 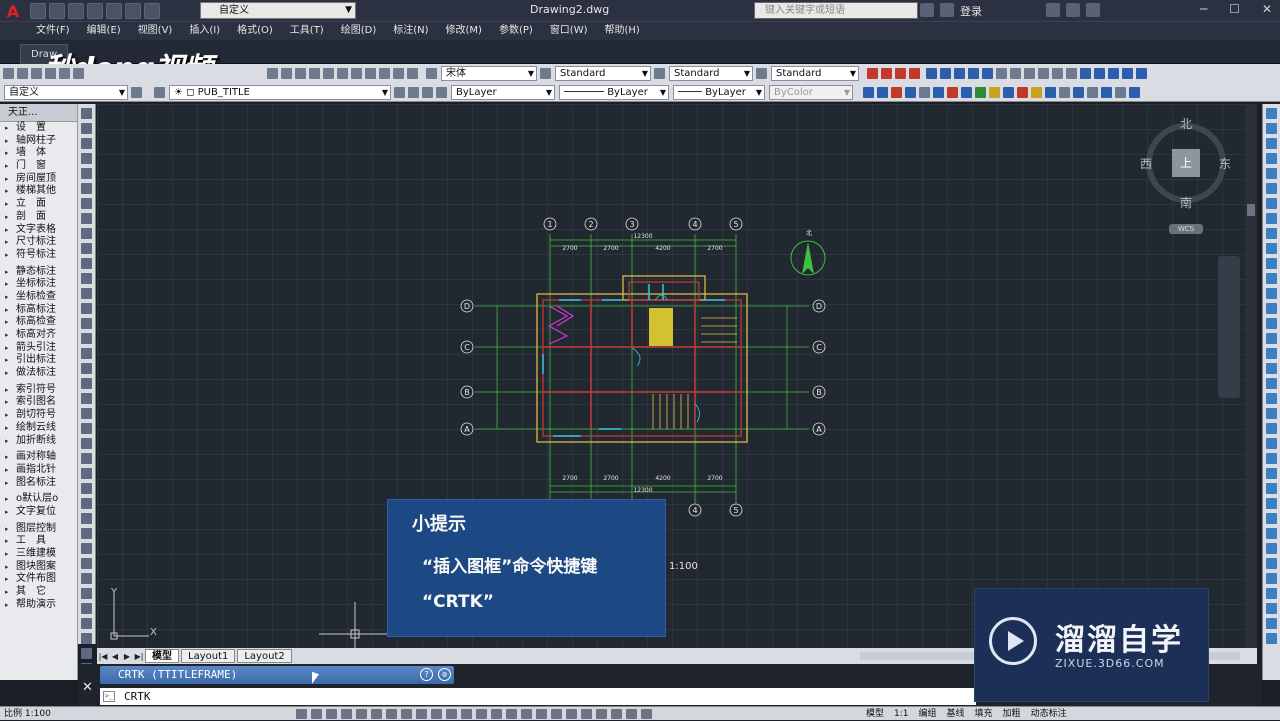 What do you see at coordinates (956, 714) in the screenshot?
I see `status-item: 基线` at bounding box center [956, 714].